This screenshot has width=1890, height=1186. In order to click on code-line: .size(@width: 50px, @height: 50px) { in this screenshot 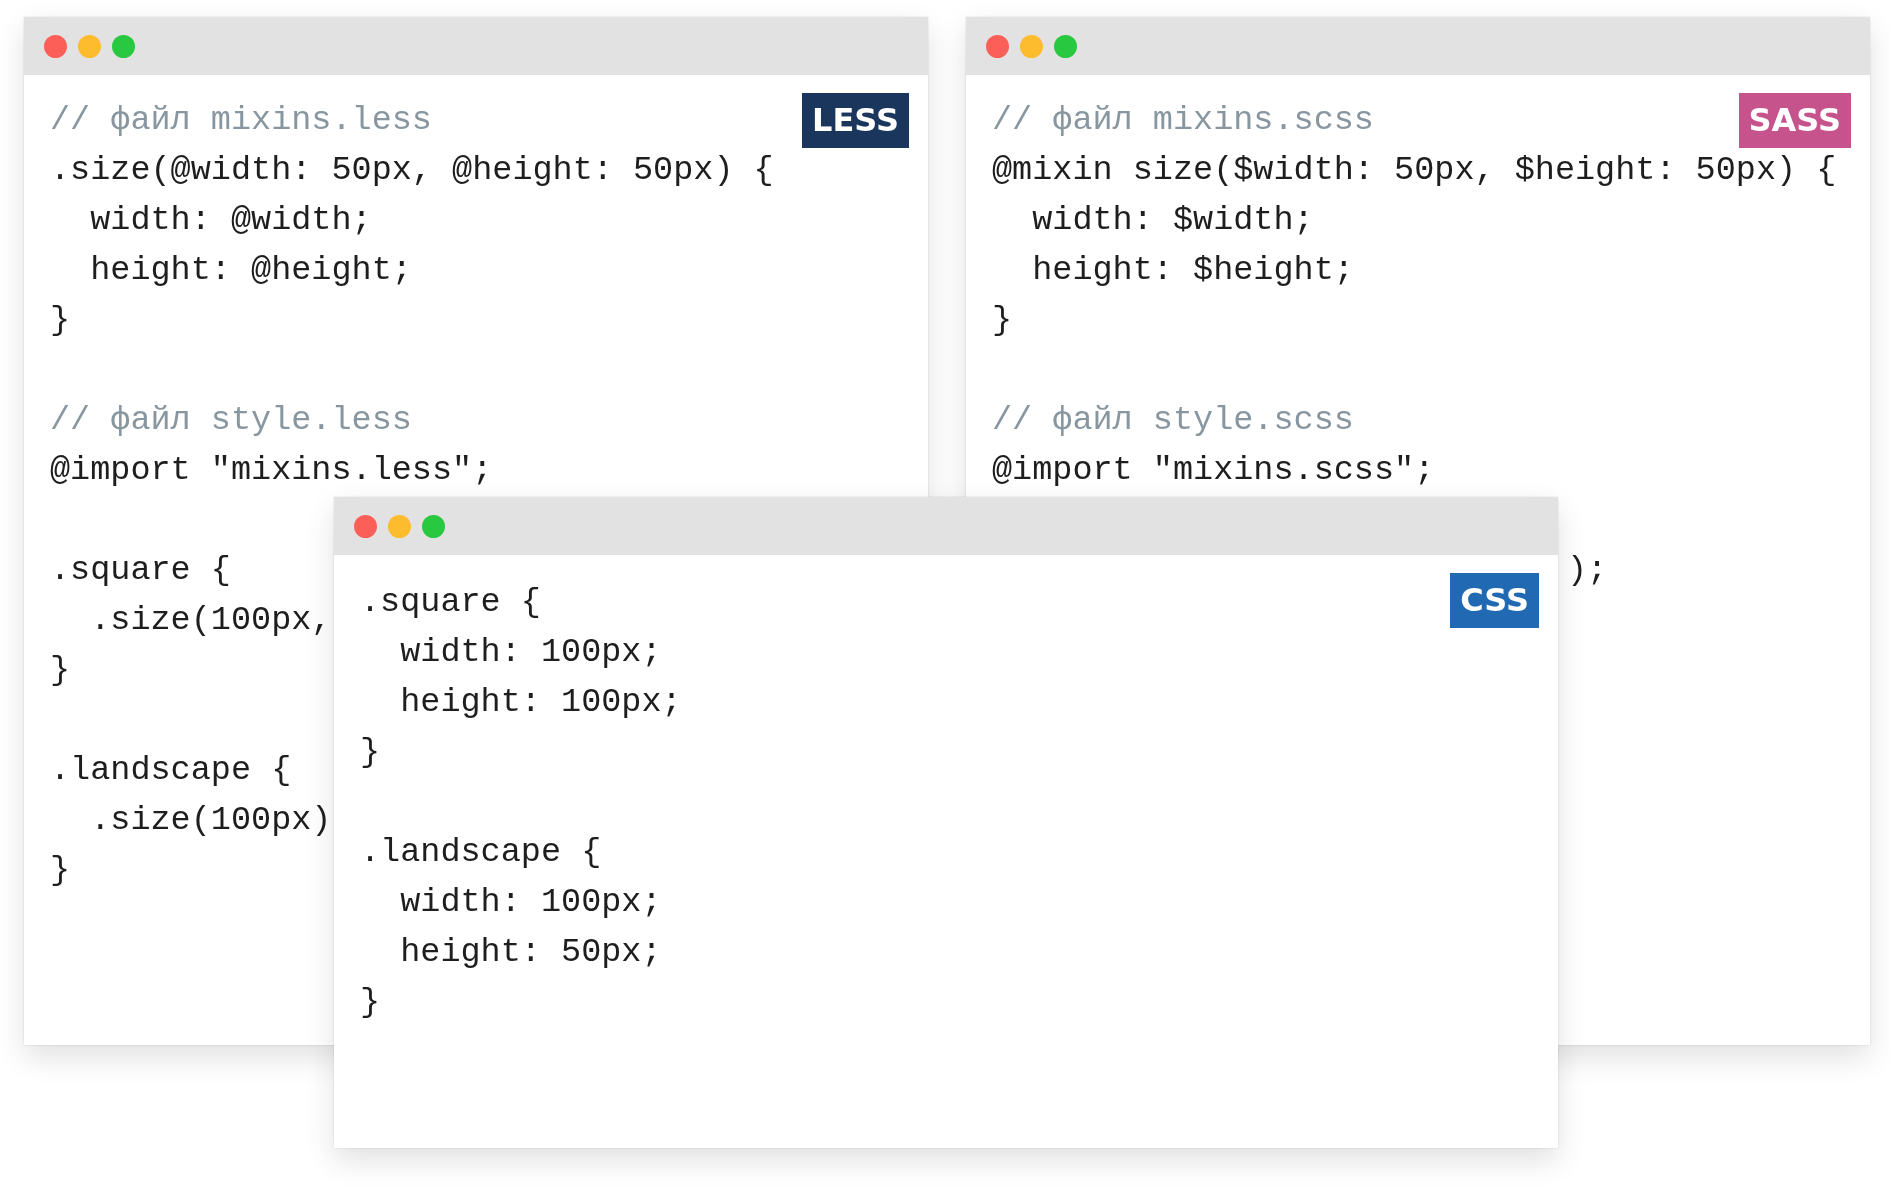, I will do `click(412, 170)`.